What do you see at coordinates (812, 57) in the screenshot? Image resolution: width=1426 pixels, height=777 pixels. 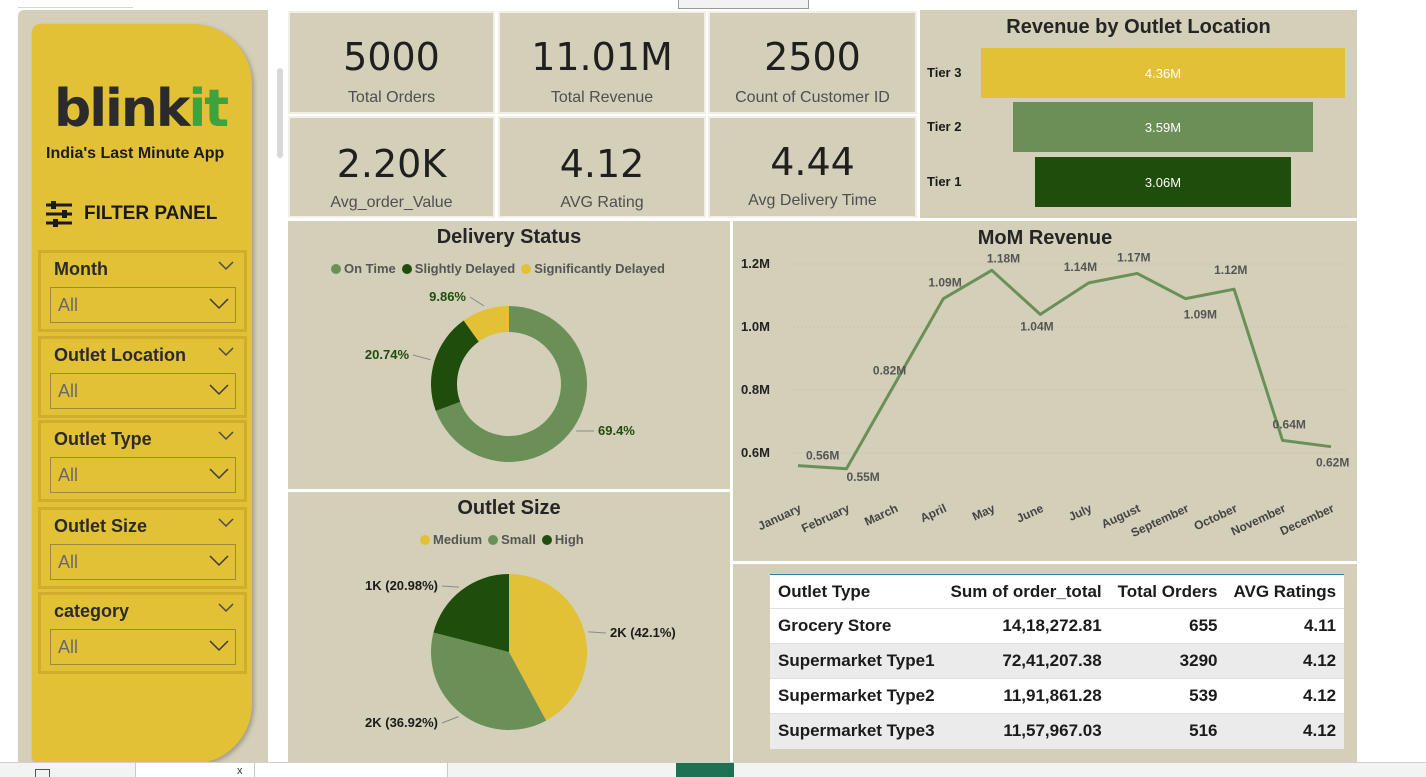 I see `kpi-value: 2500` at bounding box center [812, 57].